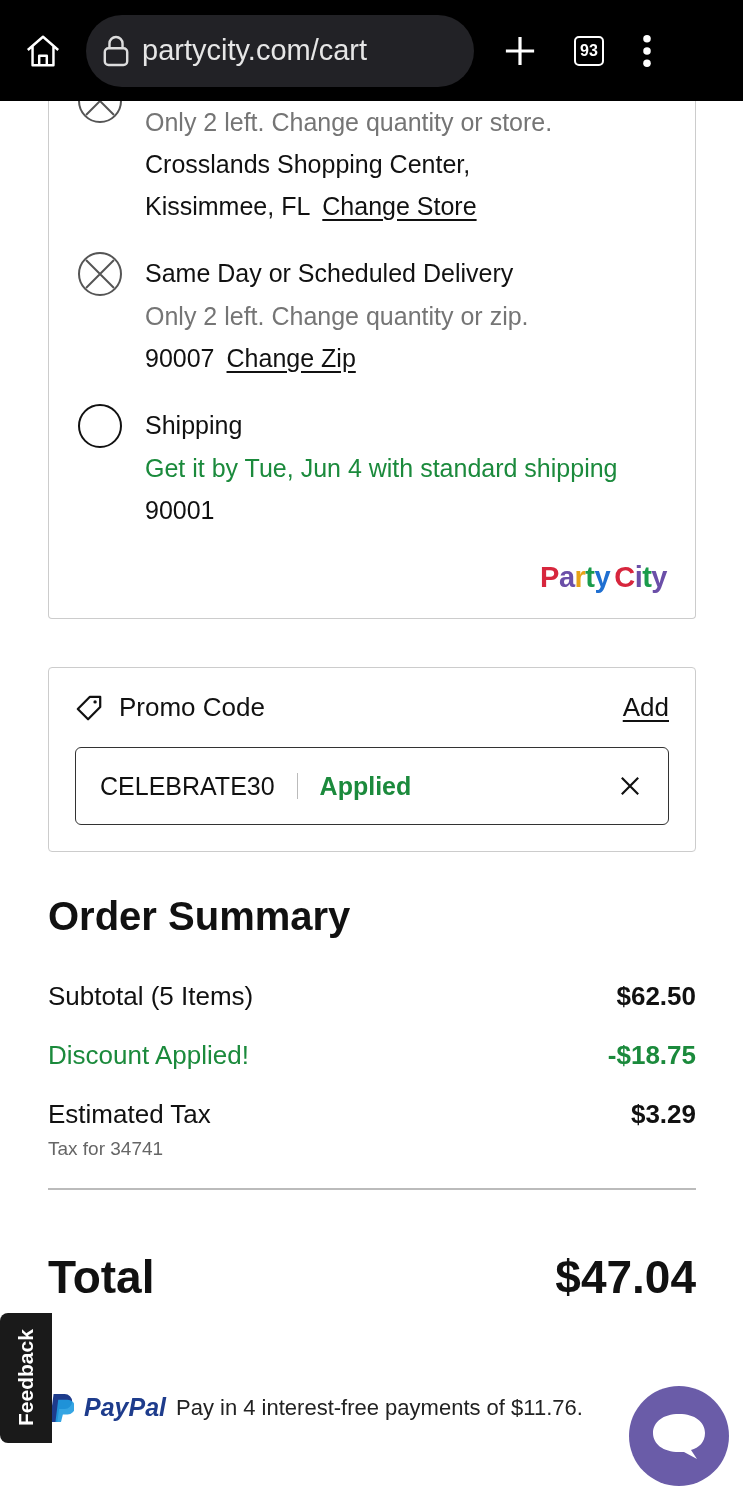 The width and height of the screenshot is (743, 1500). I want to click on location-text: Kissimmee, FL, so click(228, 206).